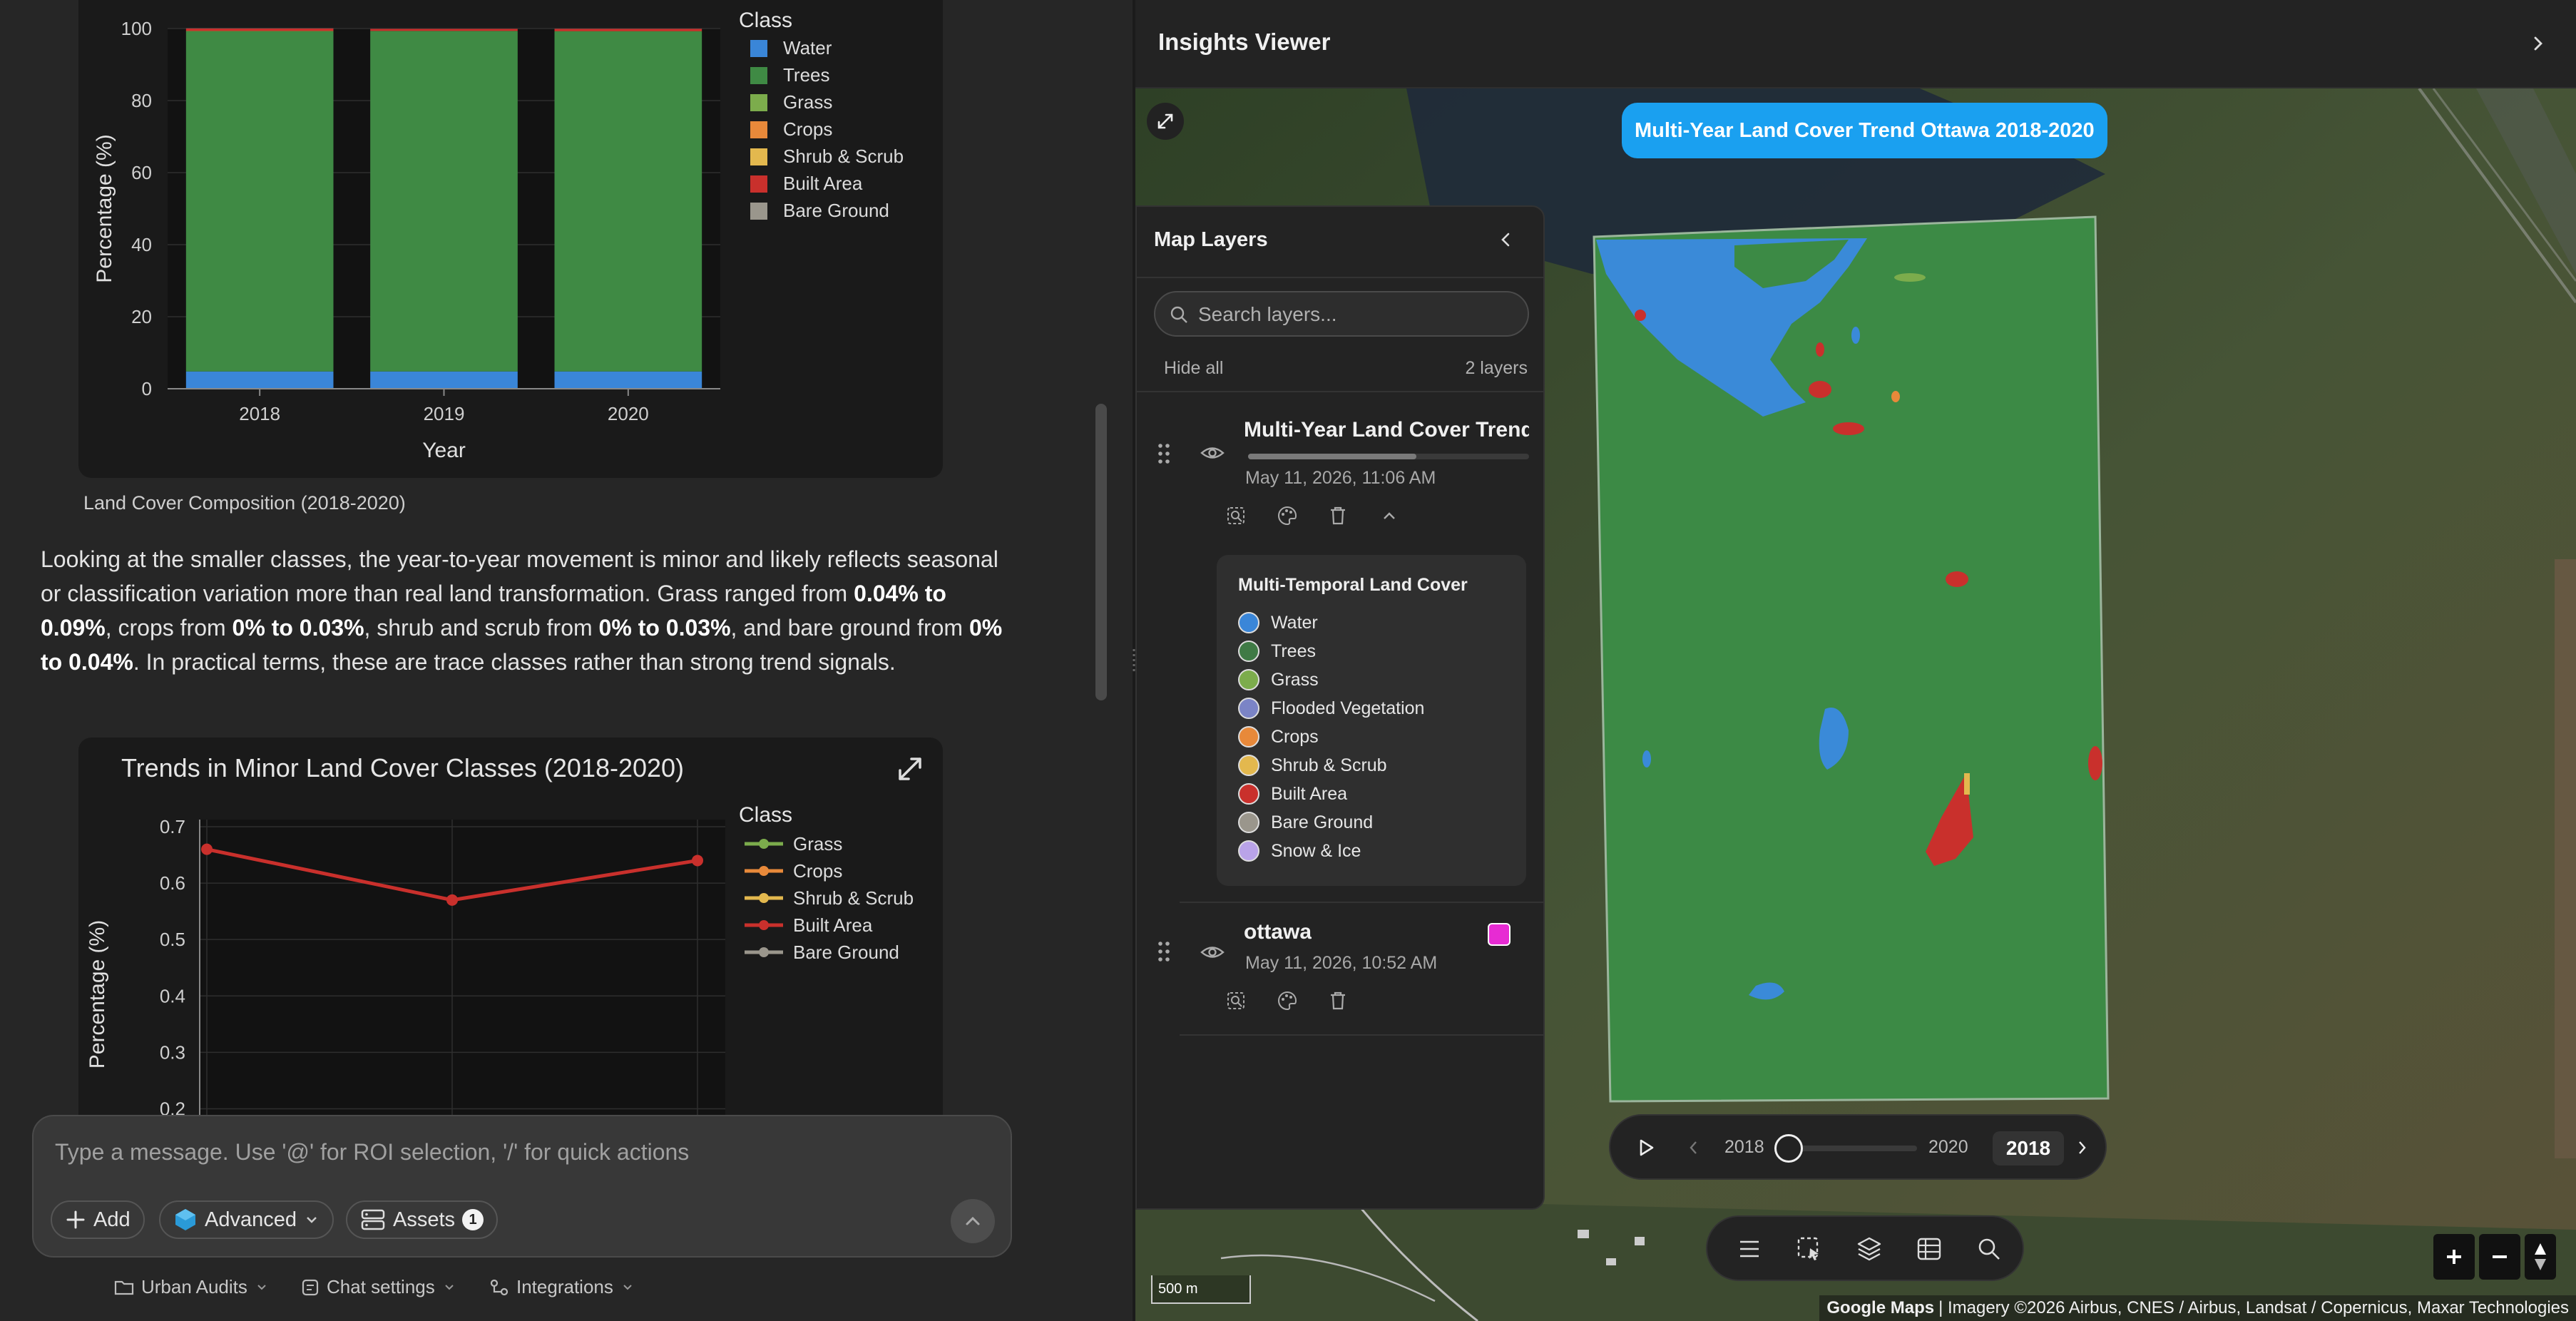 This screenshot has width=2576, height=1321. What do you see at coordinates (1749, 1249) in the screenshot?
I see `menu-icon` at bounding box center [1749, 1249].